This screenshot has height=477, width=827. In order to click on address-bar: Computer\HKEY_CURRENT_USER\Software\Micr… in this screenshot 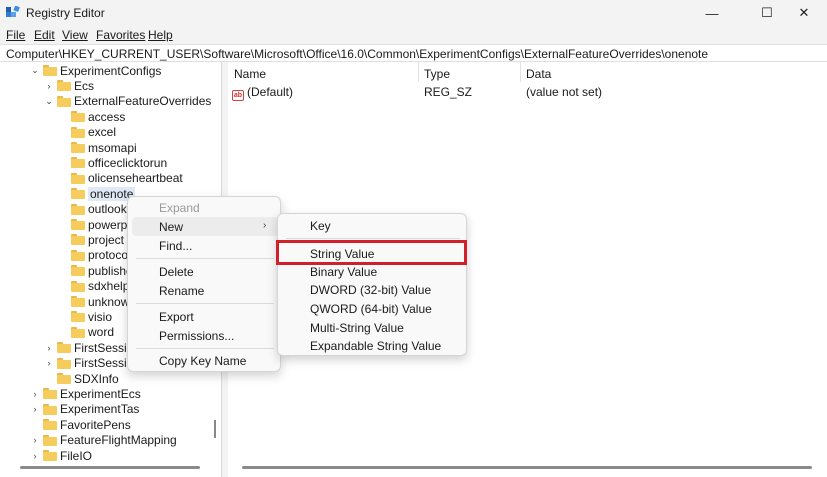, I will do `click(413, 53)`.